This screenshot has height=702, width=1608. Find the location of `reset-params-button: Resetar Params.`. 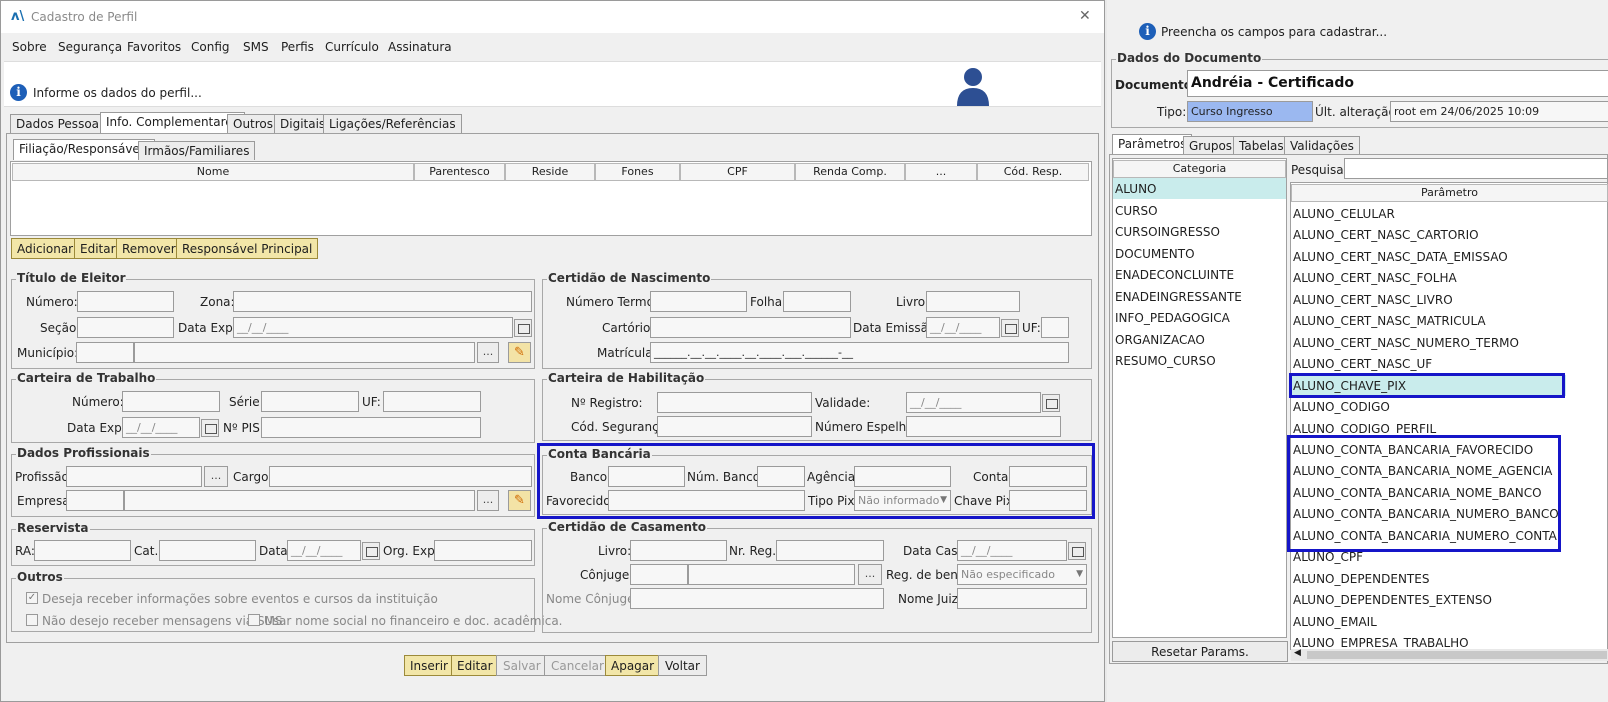

reset-params-button: Resetar Params. is located at coordinates (1200, 651).